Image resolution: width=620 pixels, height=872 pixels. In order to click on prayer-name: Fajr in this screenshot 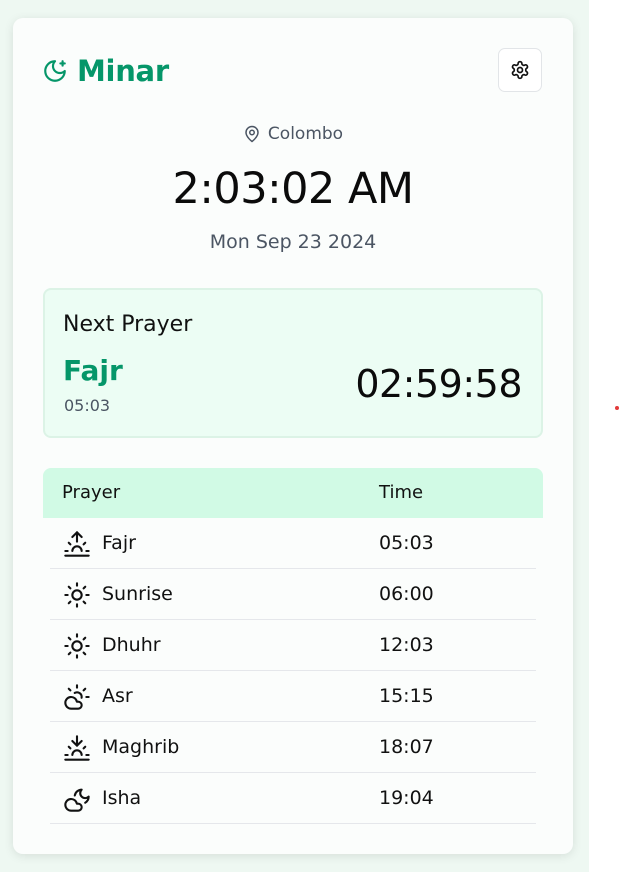, I will do `click(119, 543)`.